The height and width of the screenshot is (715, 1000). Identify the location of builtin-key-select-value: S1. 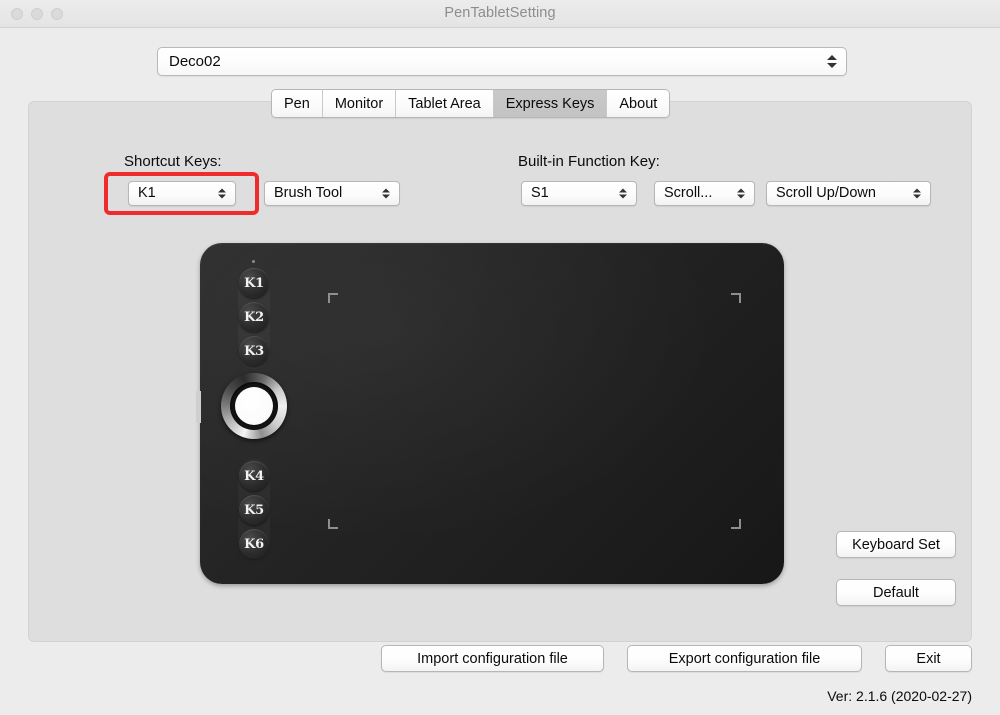
(540, 193).